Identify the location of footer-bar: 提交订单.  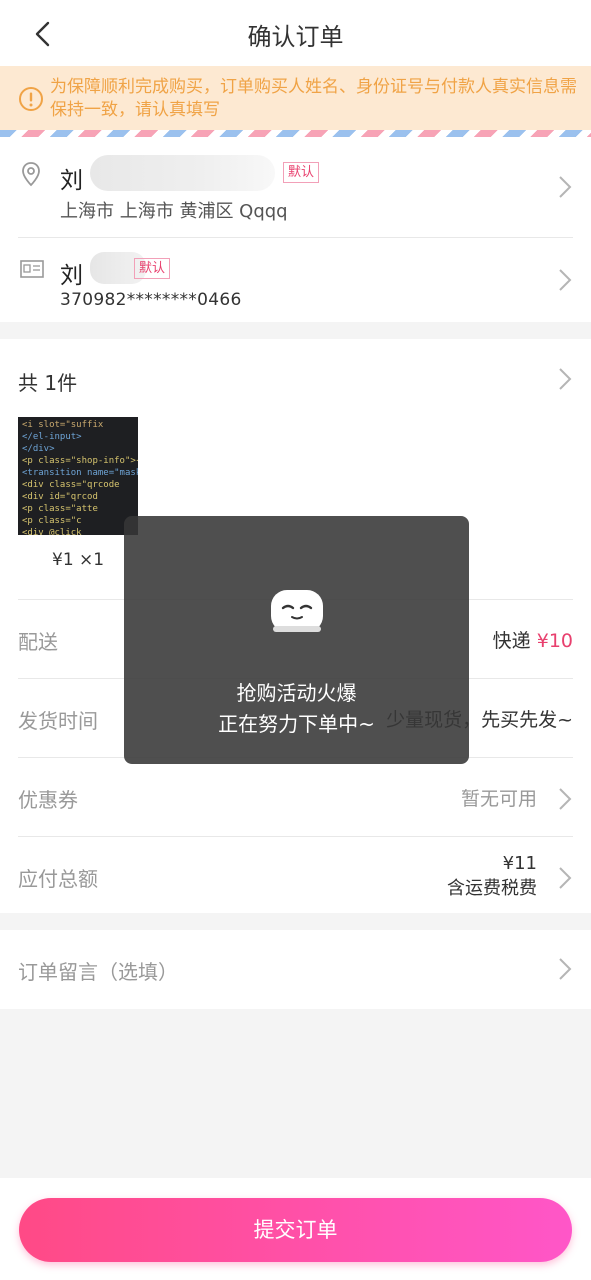
(295, 1229).